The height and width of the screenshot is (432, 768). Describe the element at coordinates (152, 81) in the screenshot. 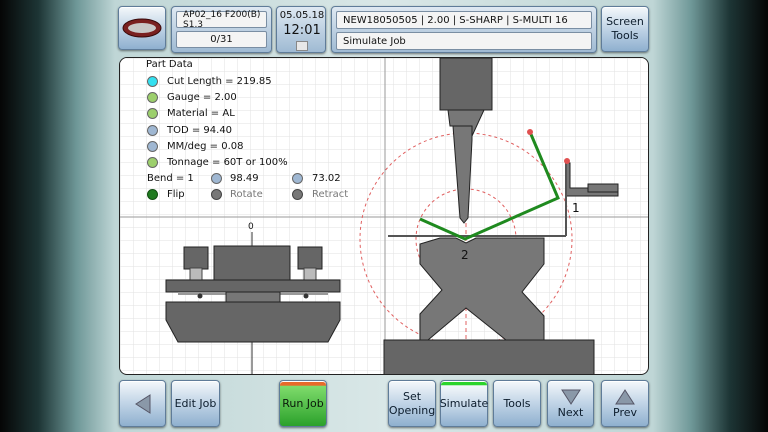

I see `cut-length-indicator-icon` at that location.